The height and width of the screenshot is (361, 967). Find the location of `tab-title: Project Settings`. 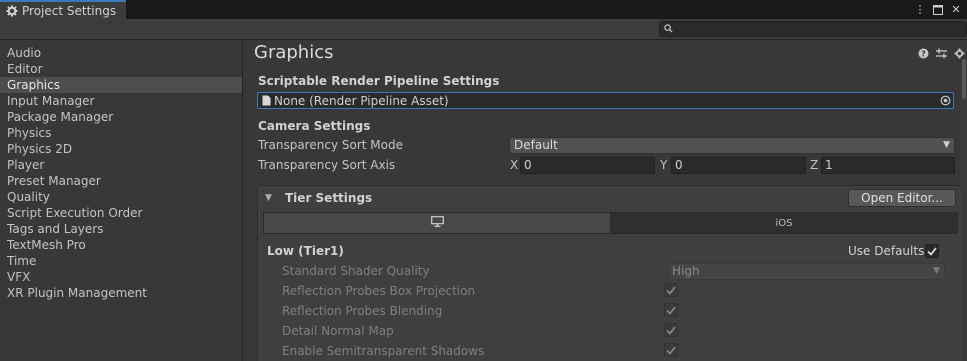

tab-title: Project Settings is located at coordinates (69, 10).